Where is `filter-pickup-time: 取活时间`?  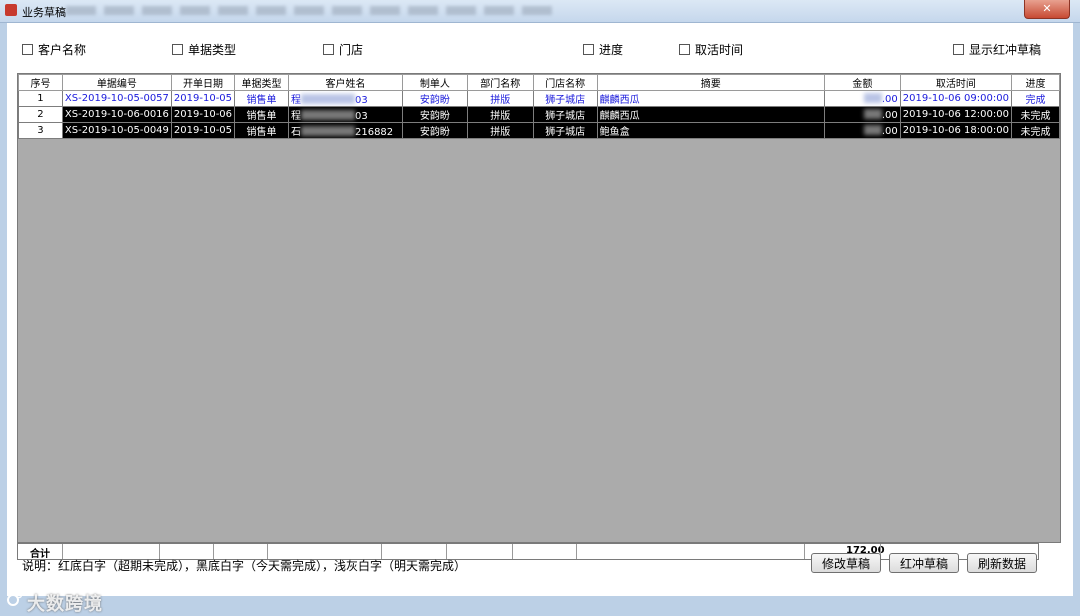 filter-pickup-time: 取活时间 is located at coordinates (711, 49).